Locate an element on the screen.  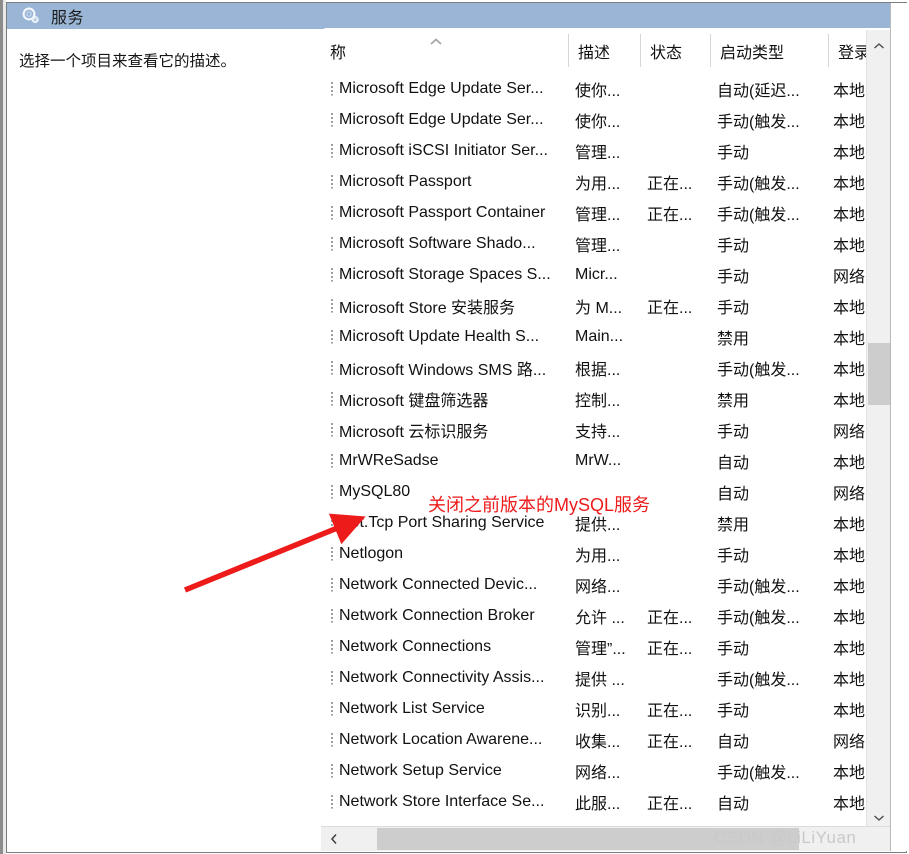
watermark-text: CSDN @LiLiYuan is located at coordinates (785, 837).